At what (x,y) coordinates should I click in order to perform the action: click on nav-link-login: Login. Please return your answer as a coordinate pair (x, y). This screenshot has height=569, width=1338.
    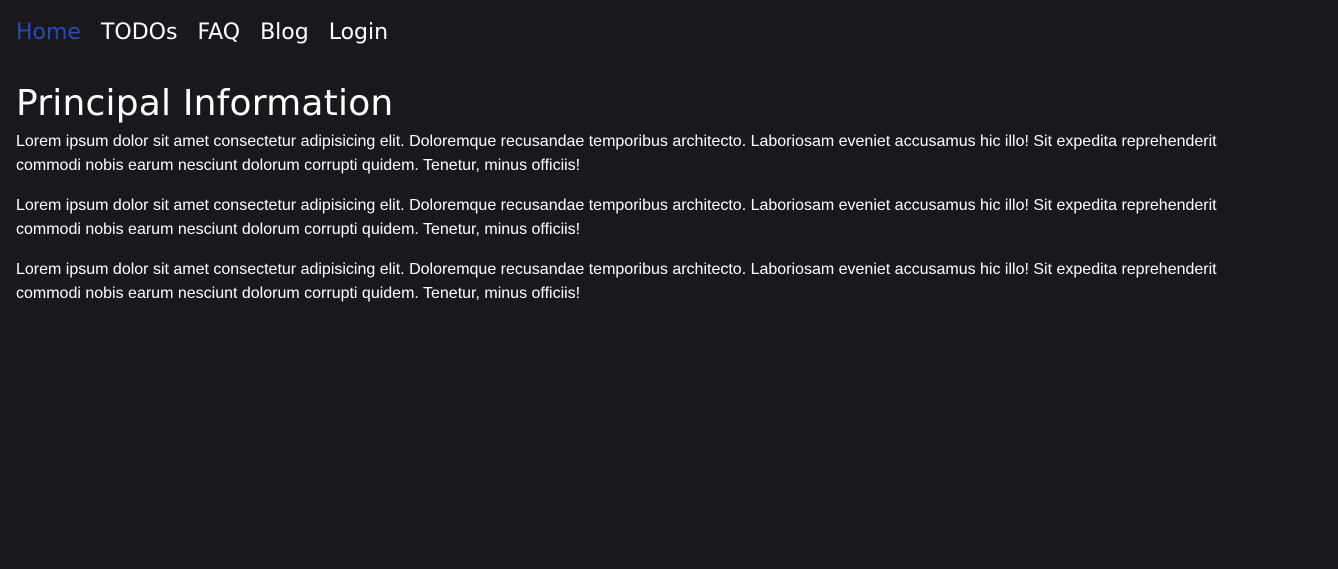
    Looking at the image, I should click on (358, 32).